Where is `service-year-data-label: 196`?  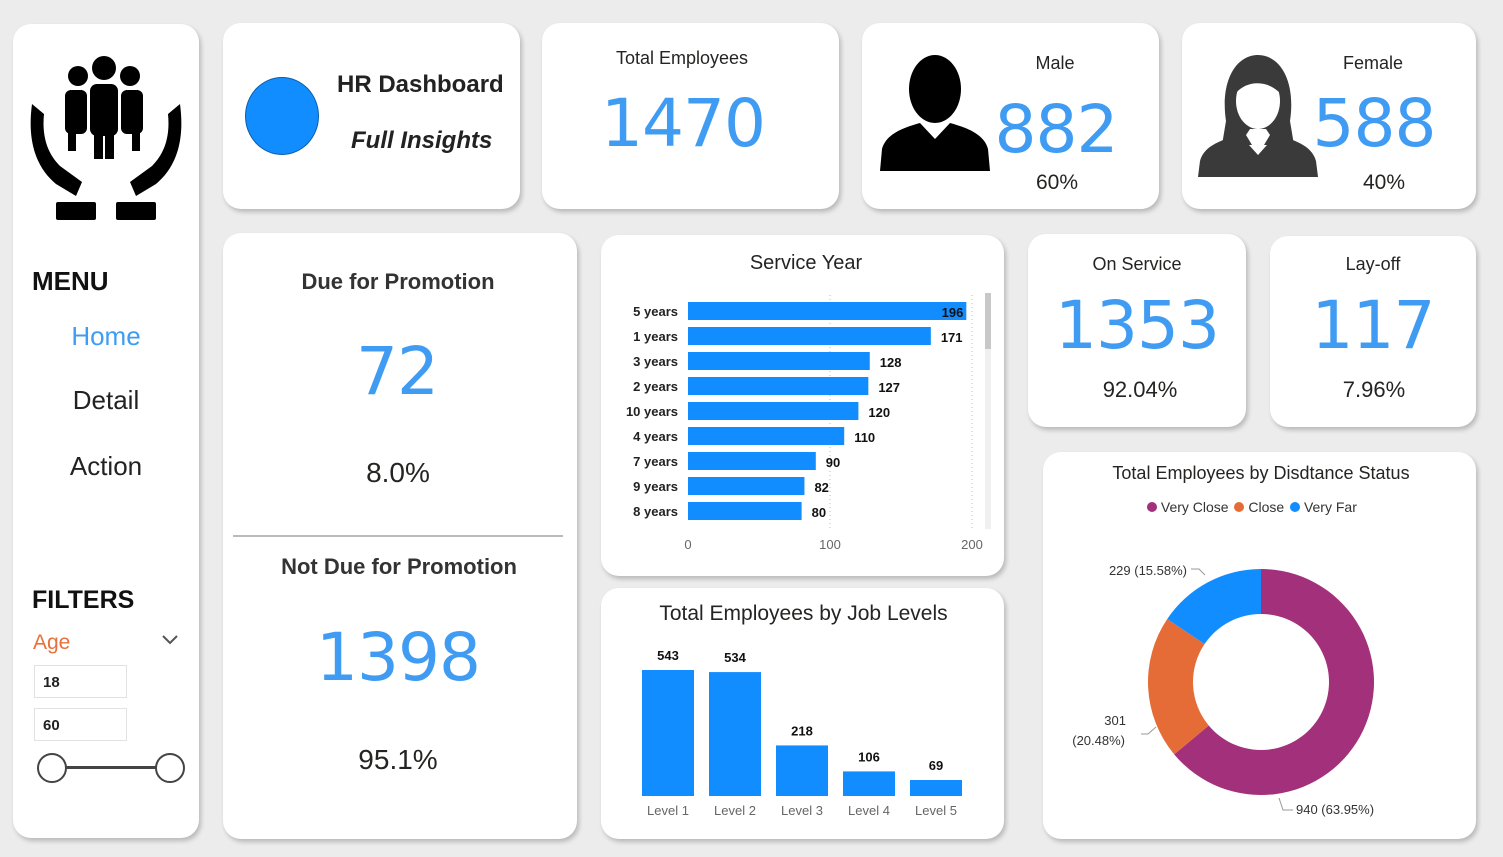 service-year-data-label: 196 is located at coordinates (953, 312).